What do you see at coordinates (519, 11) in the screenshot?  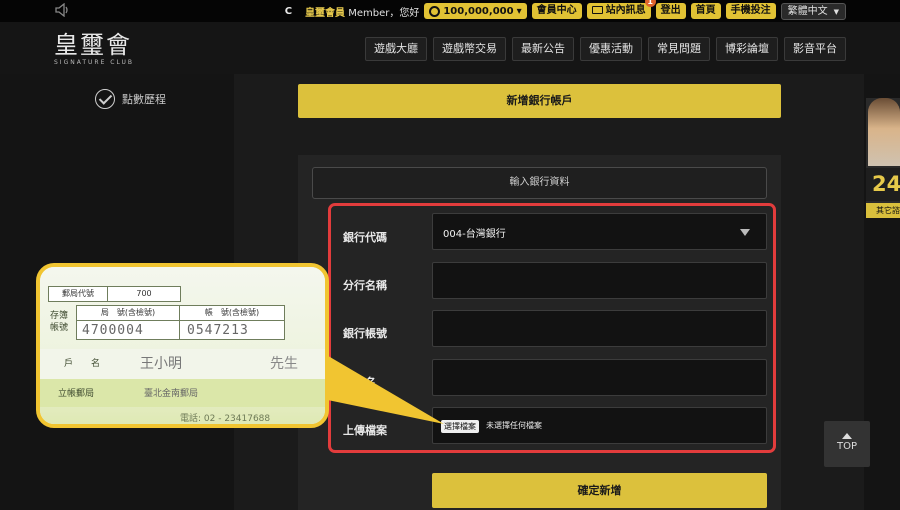 I see `chevron-down-icon: ▾` at bounding box center [519, 11].